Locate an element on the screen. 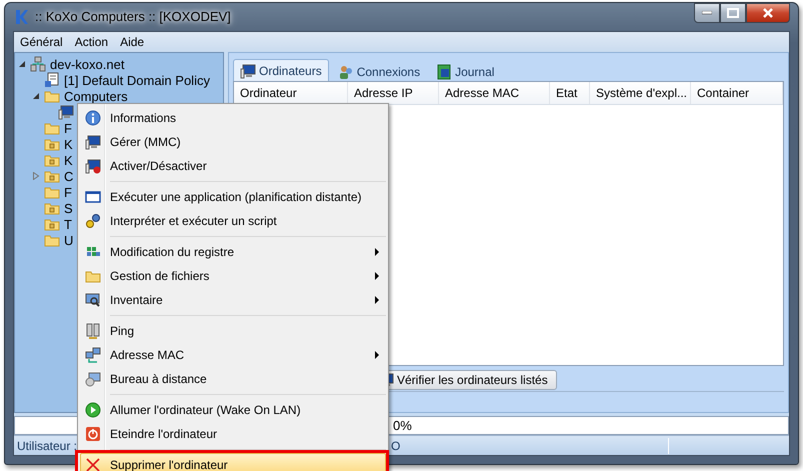  context-menu-item: Inventaire is located at coordinates (233, 300).